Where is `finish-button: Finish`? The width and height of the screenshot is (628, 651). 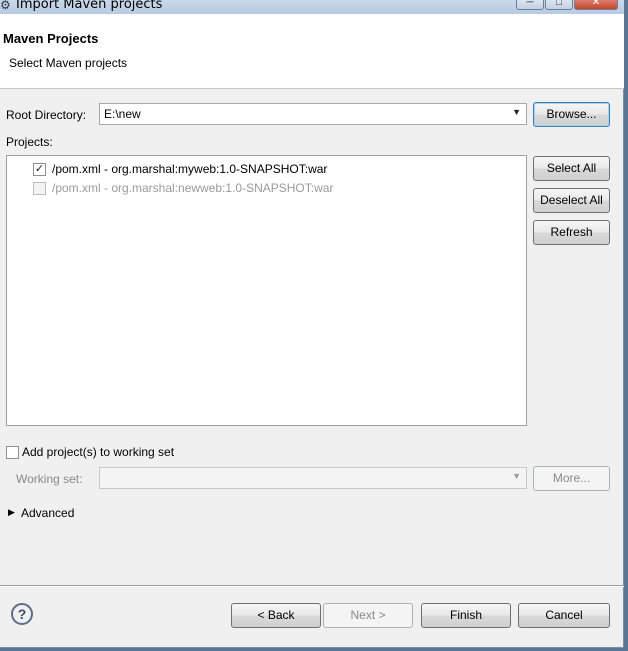 finish-button: Finish is located at coordinates (466, 615).